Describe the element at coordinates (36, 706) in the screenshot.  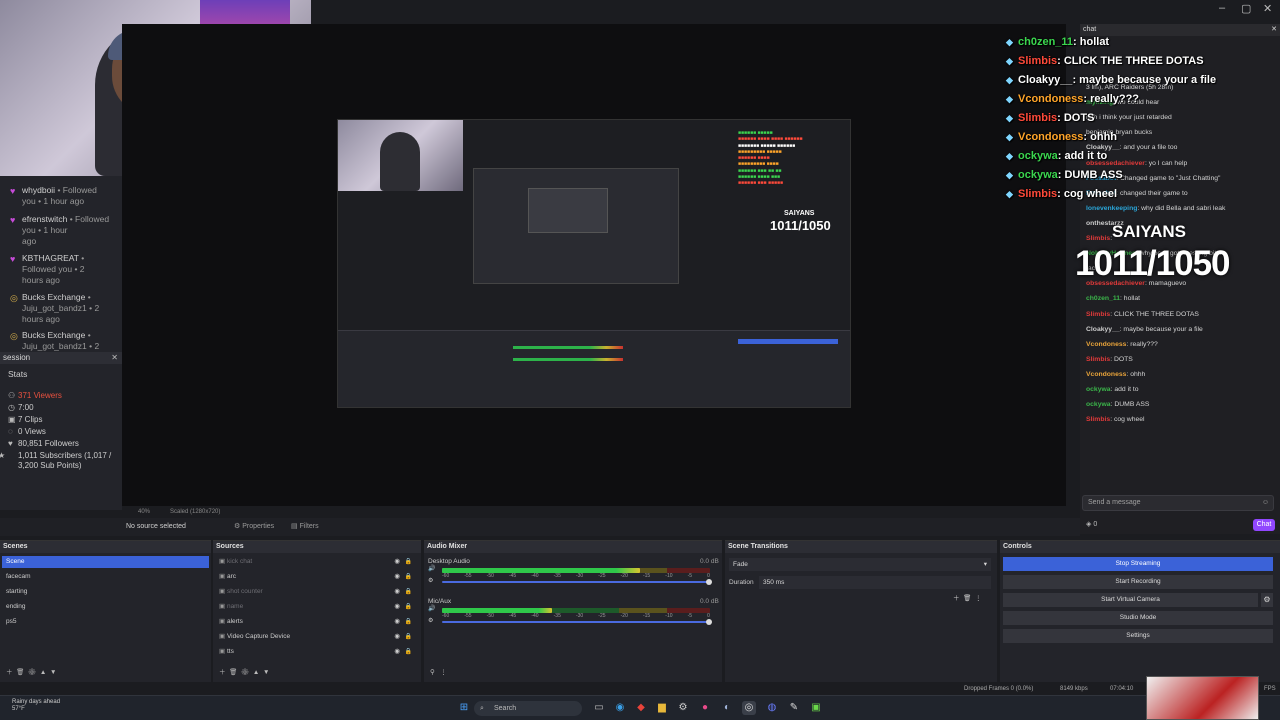
I see `weather-widget: Rainy days ahead 57°F` at that location.